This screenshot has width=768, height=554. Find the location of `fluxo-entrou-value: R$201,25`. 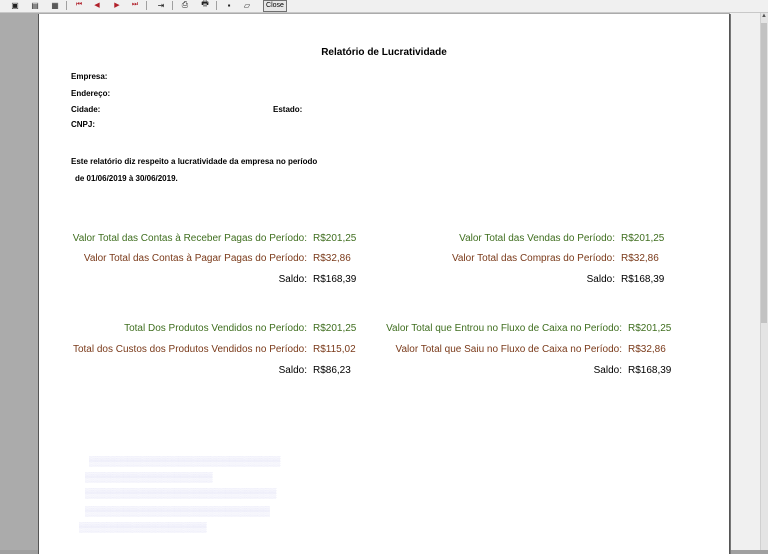

fluxo-entrou-value: R$201,25 is located at coordinates (650, 328).